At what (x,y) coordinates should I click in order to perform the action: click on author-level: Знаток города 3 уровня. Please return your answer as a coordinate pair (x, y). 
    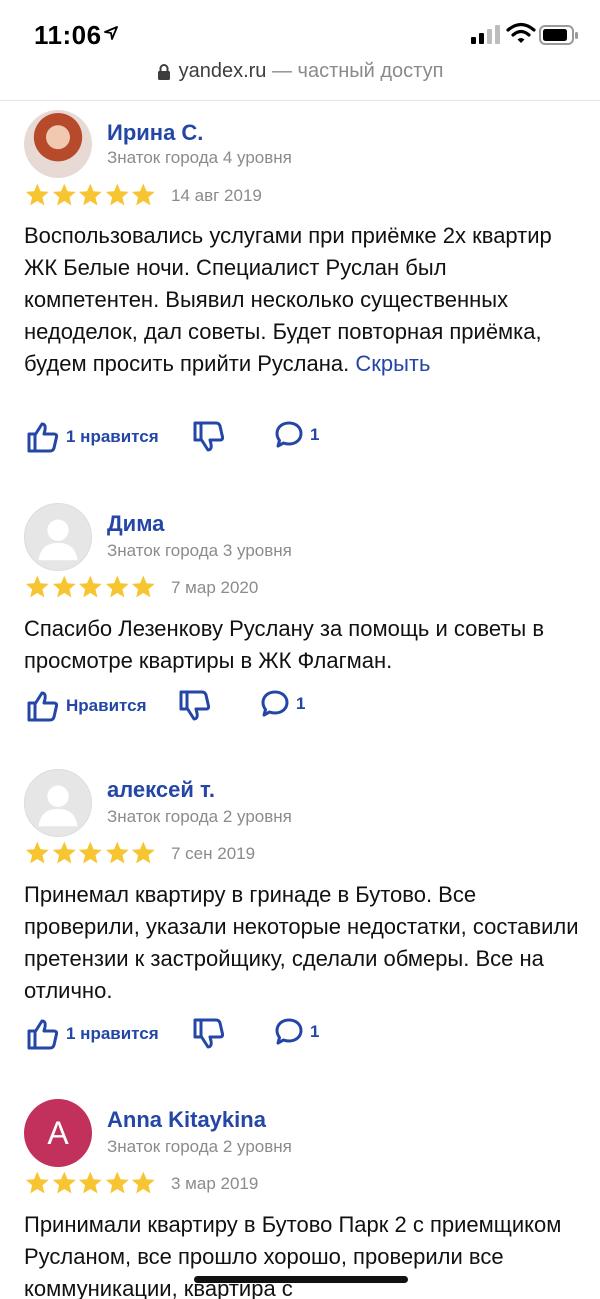
    Looking at the image, I should click on (199, 550).